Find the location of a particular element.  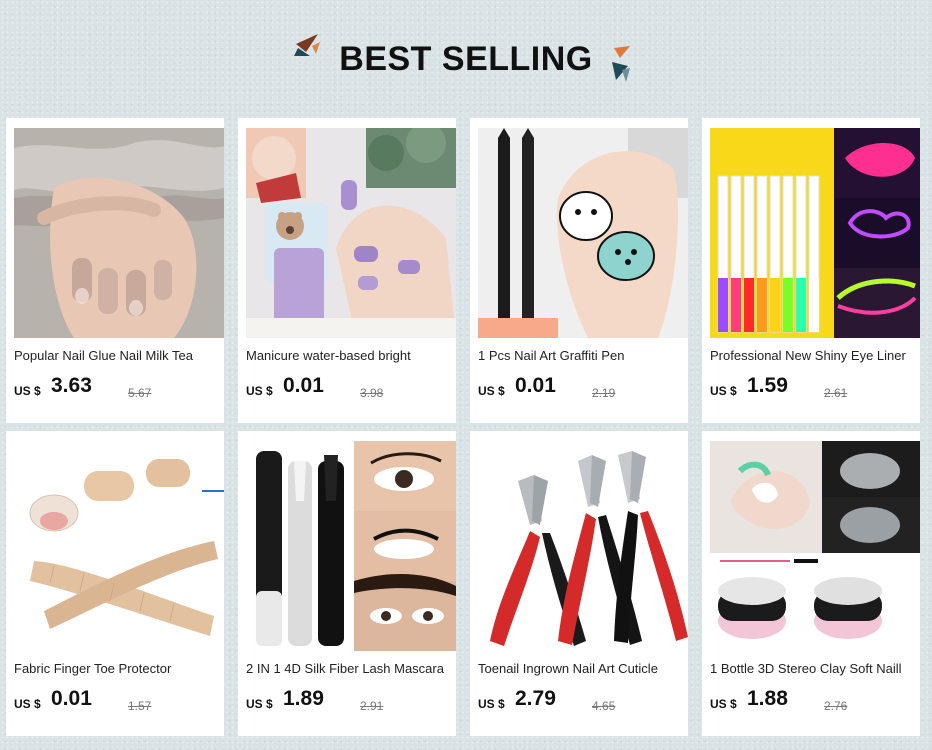

product-name: Manicure water-based bright is located at coordinates (350, 357).